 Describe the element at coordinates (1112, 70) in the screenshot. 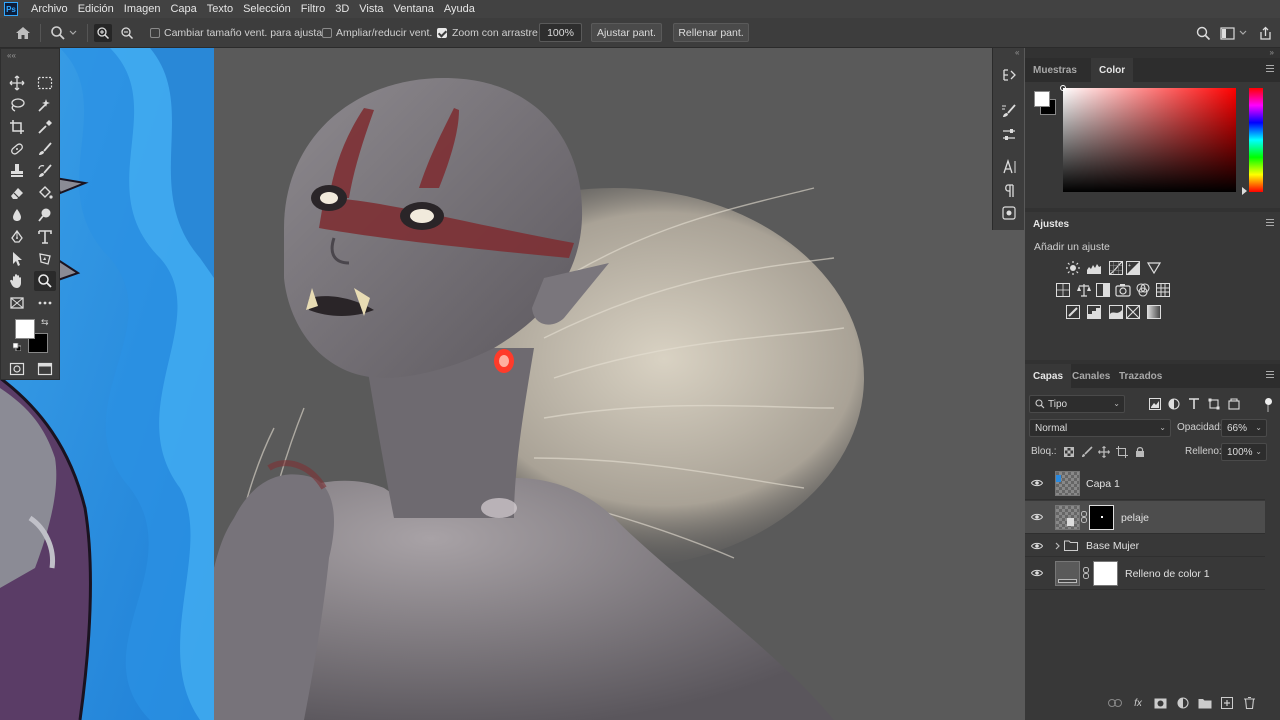

I see `tab-color: Color` at that location.